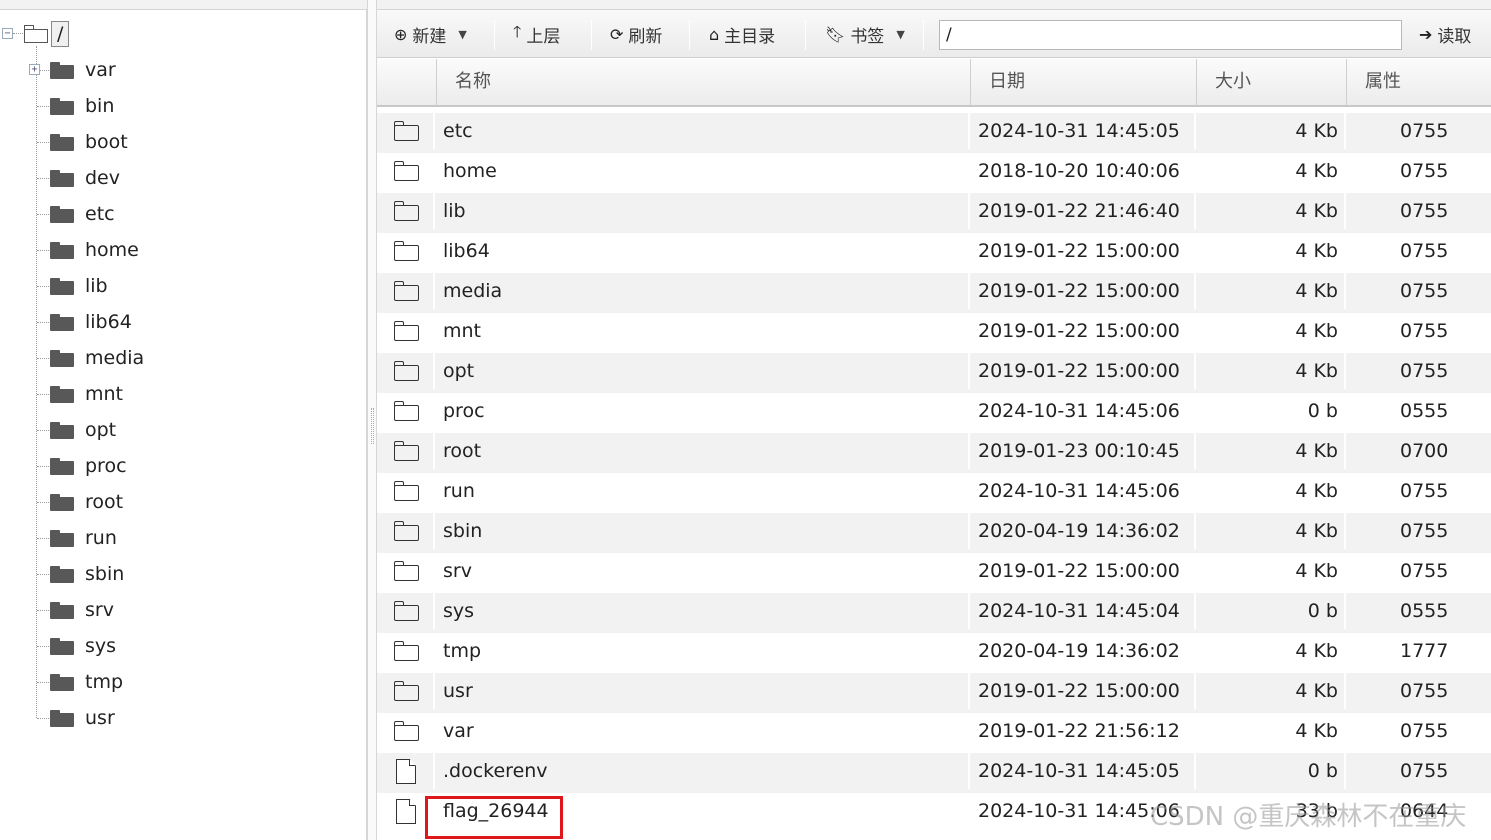  I want to click on tree-item: run, so click(83, 538).